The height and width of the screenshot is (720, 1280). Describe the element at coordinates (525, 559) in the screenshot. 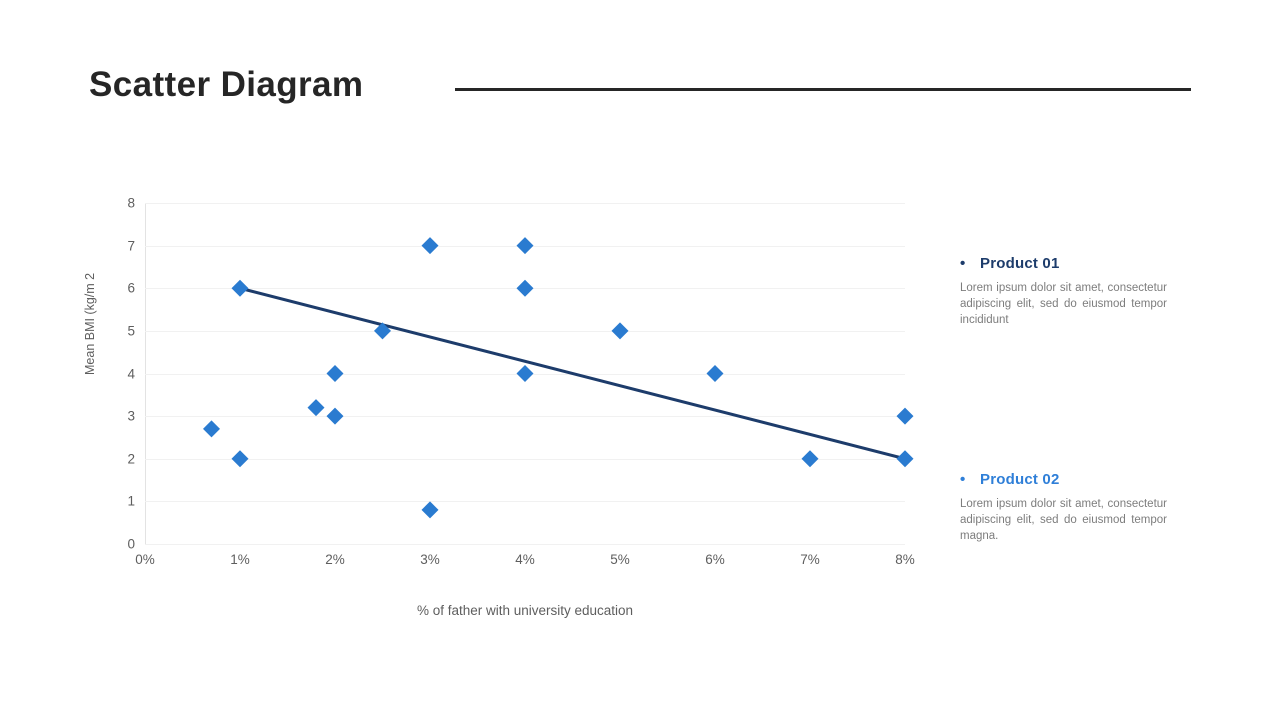

I see `x-axis-tick-label: 4%` at that location.